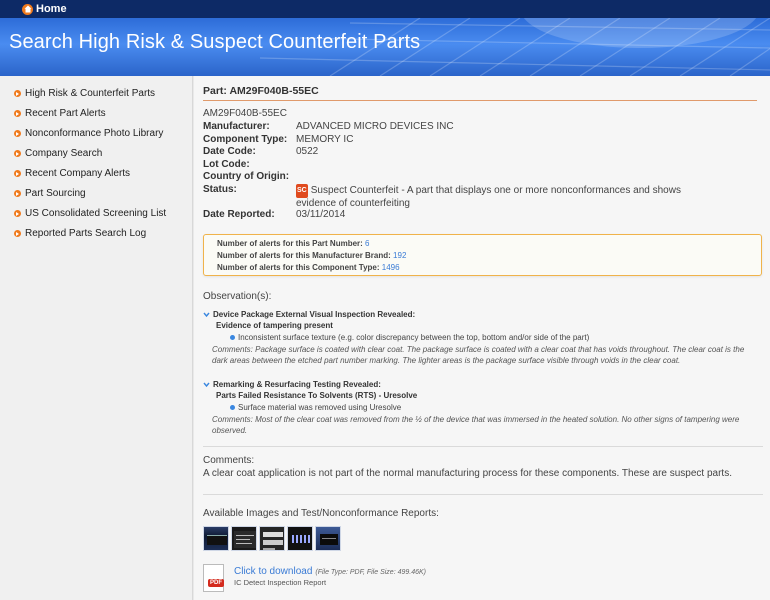 This screenshot has width=770, height=600. I want to click on title-divider, so click(480, 100).